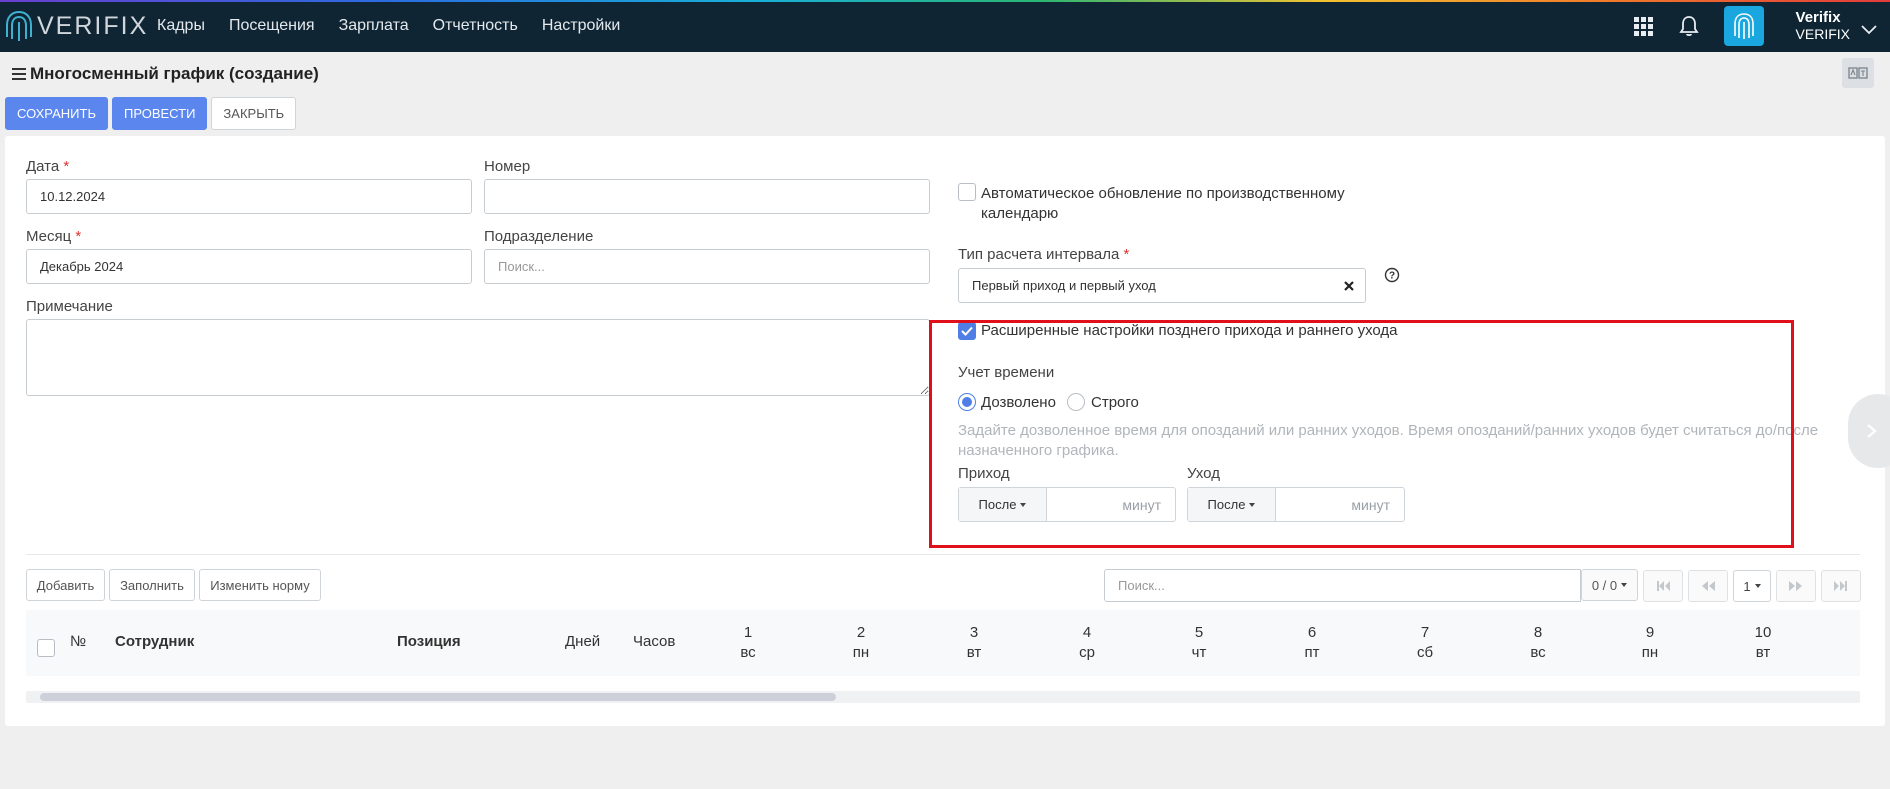 The height and width of the screenshot is (789, 1890). I want to click on division-label: Подразделение, so click(539, 236).